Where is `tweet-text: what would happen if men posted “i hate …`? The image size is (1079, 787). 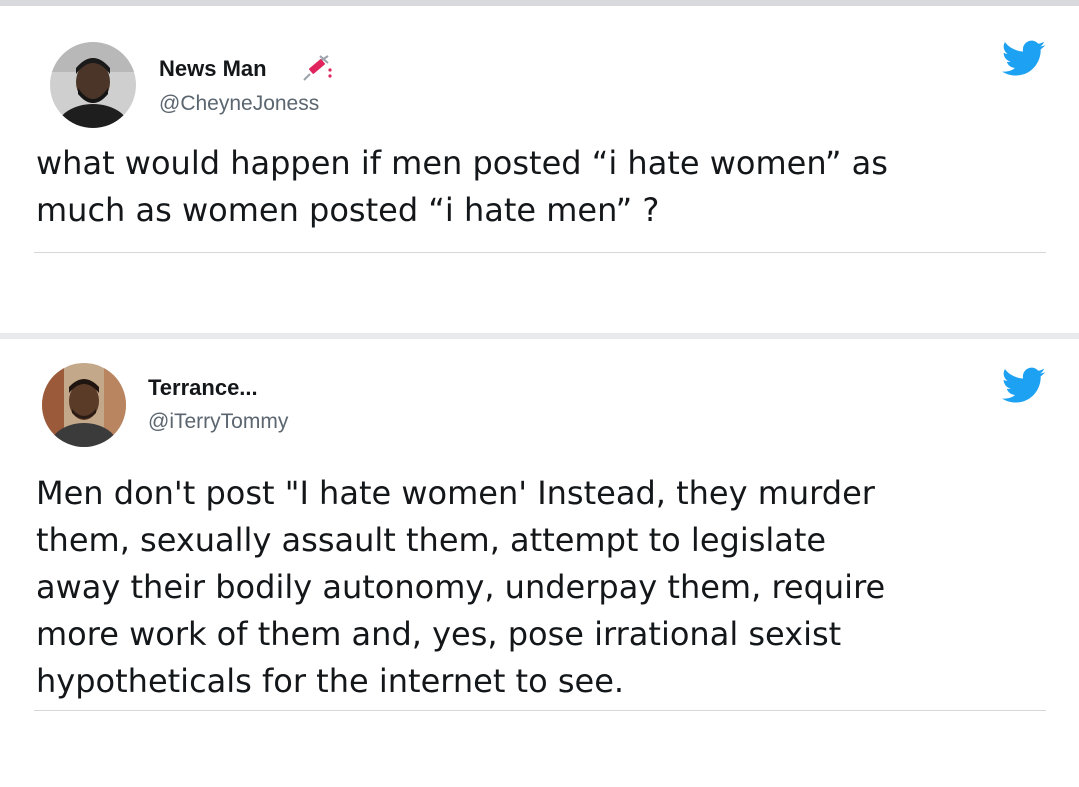 tweet-text: what would happen if men posted “i hate … is located at coordinates (462, 186).